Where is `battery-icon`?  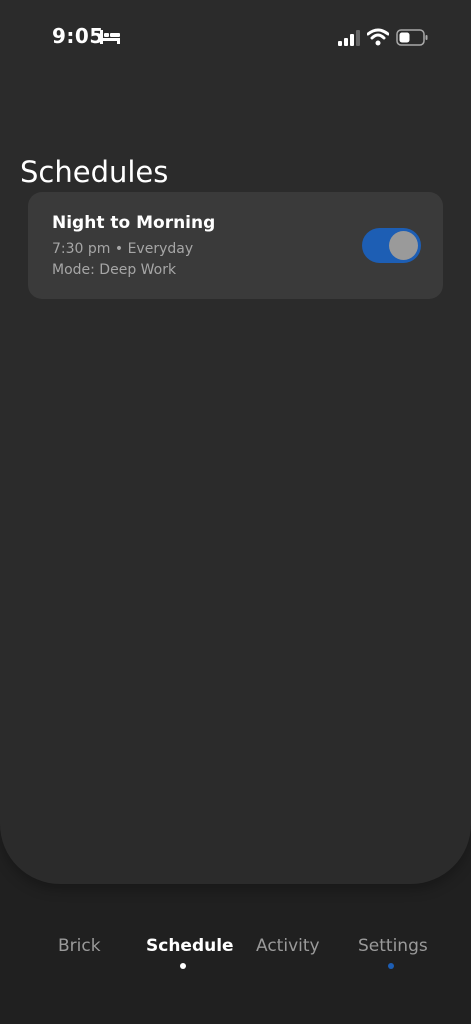 battery-icon is located at coordinates (412, 37).